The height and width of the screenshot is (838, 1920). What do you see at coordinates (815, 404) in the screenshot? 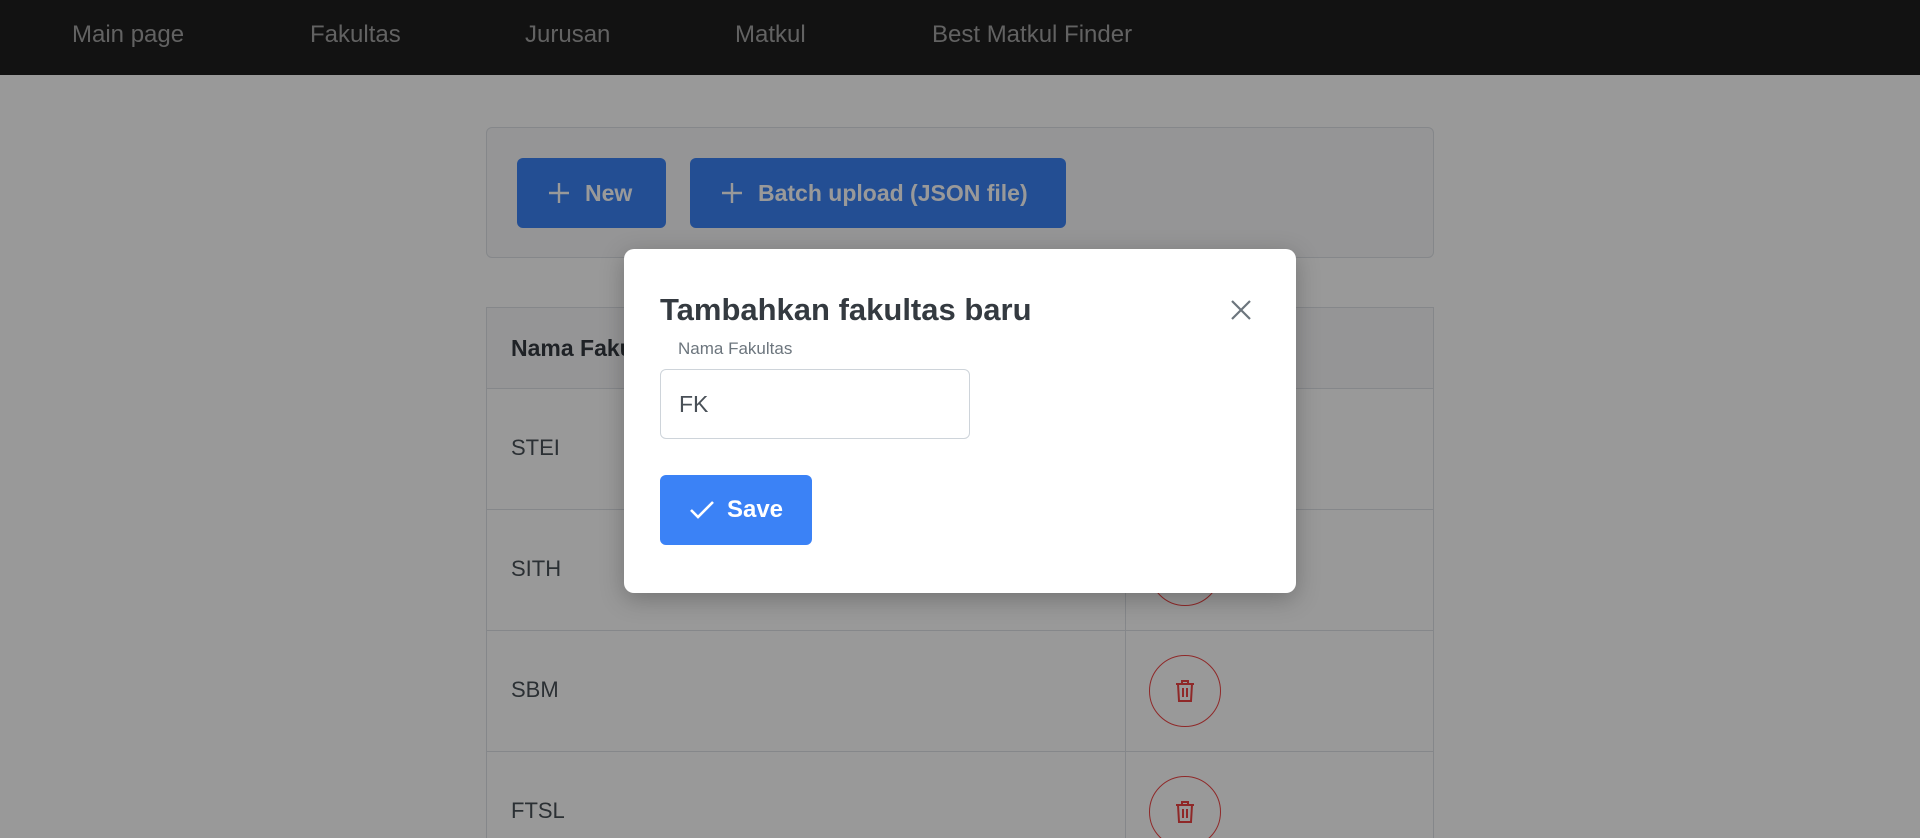
I see `nama-fakultas-input` at bounding box center [815, 404].